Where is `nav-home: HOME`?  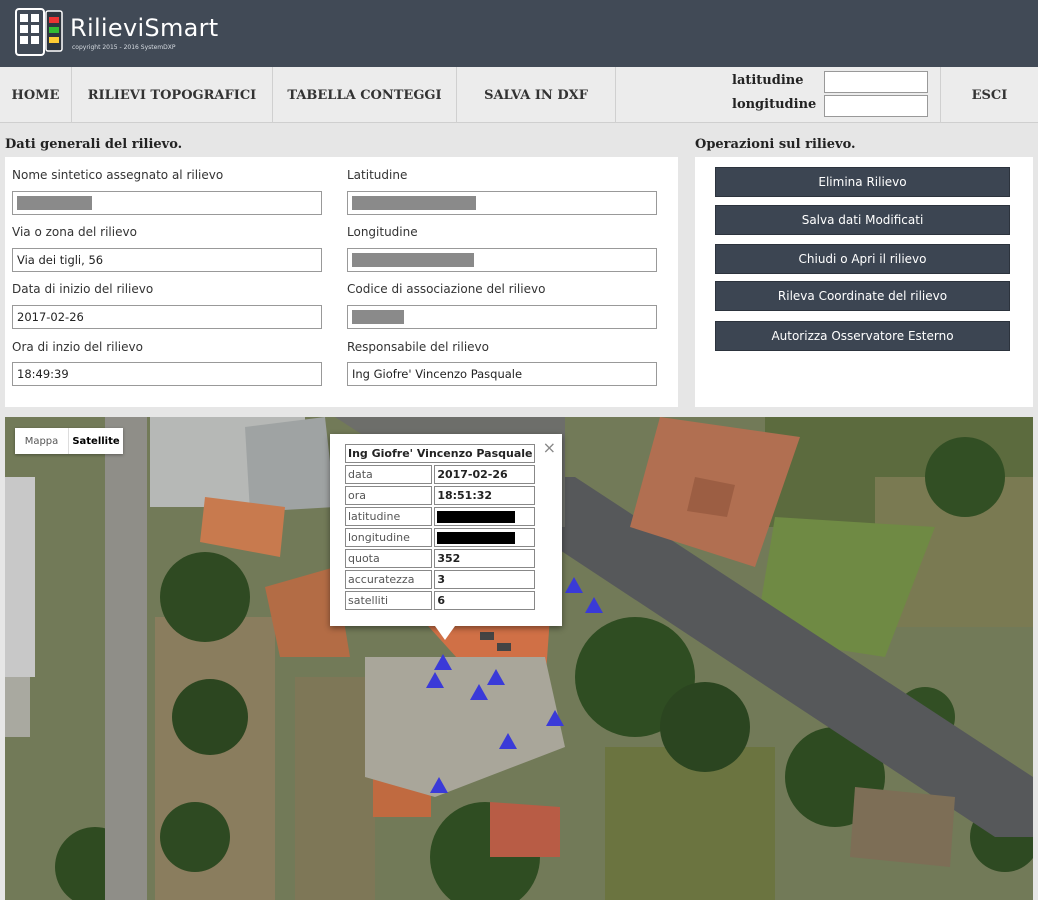 nav-home: HOME is located at coordinates (36, 95).